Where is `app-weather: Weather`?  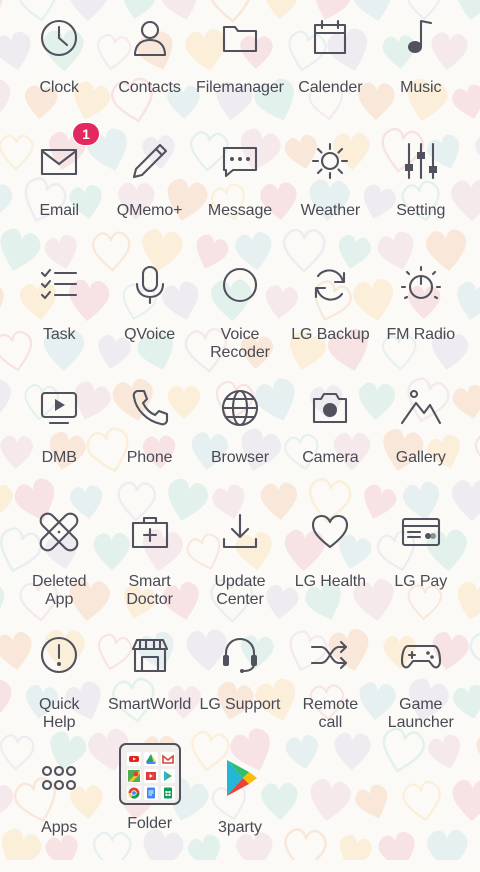 app-weather: Weather is located at coordinates (330, 192).